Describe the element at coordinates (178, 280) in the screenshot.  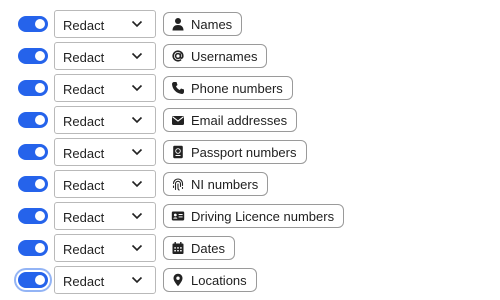
I see `location-pin-icon` at that location.